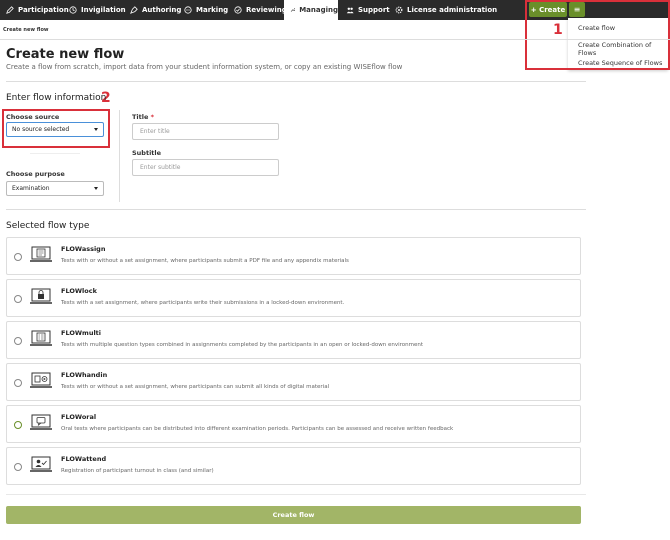 This screenshot has width=670, height=540. I want to click on create-flow-button: Create flow, so click(293, 515).